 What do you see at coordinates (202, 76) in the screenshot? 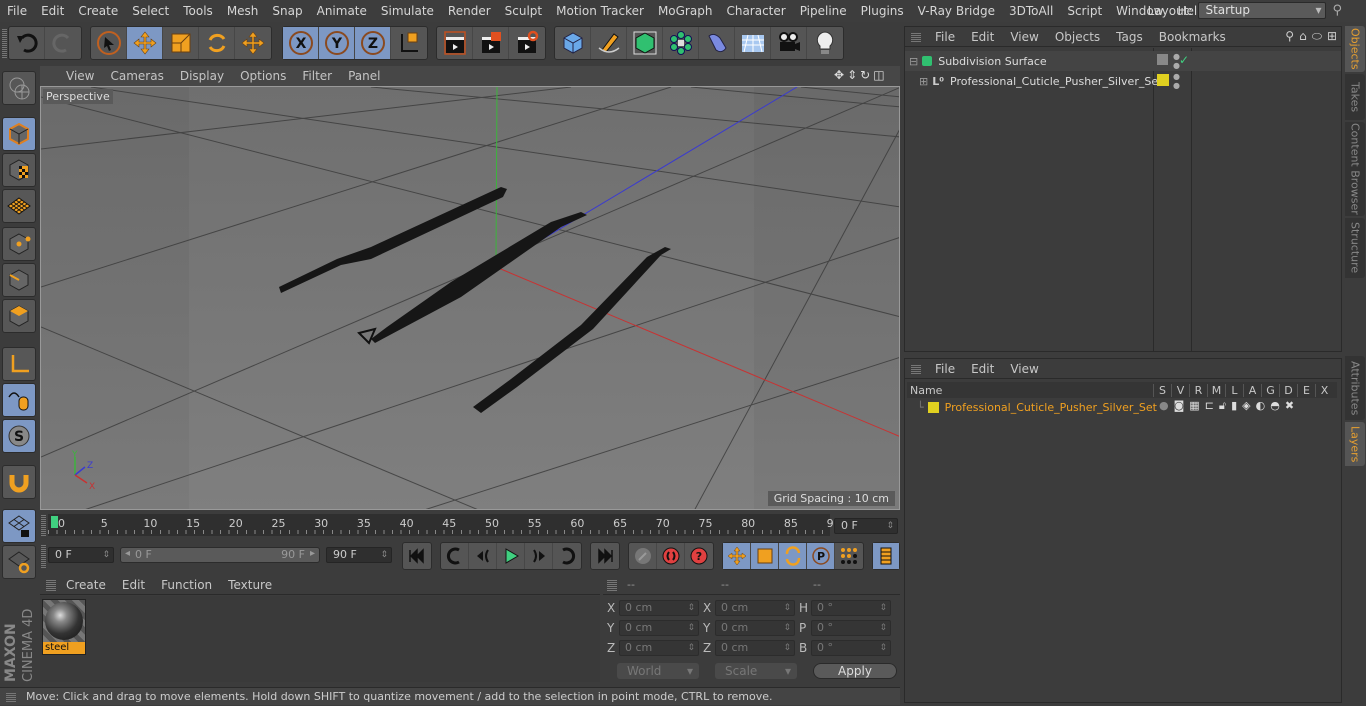
I see `viewport-menu-display: Display` at bounding box center [202, 76].